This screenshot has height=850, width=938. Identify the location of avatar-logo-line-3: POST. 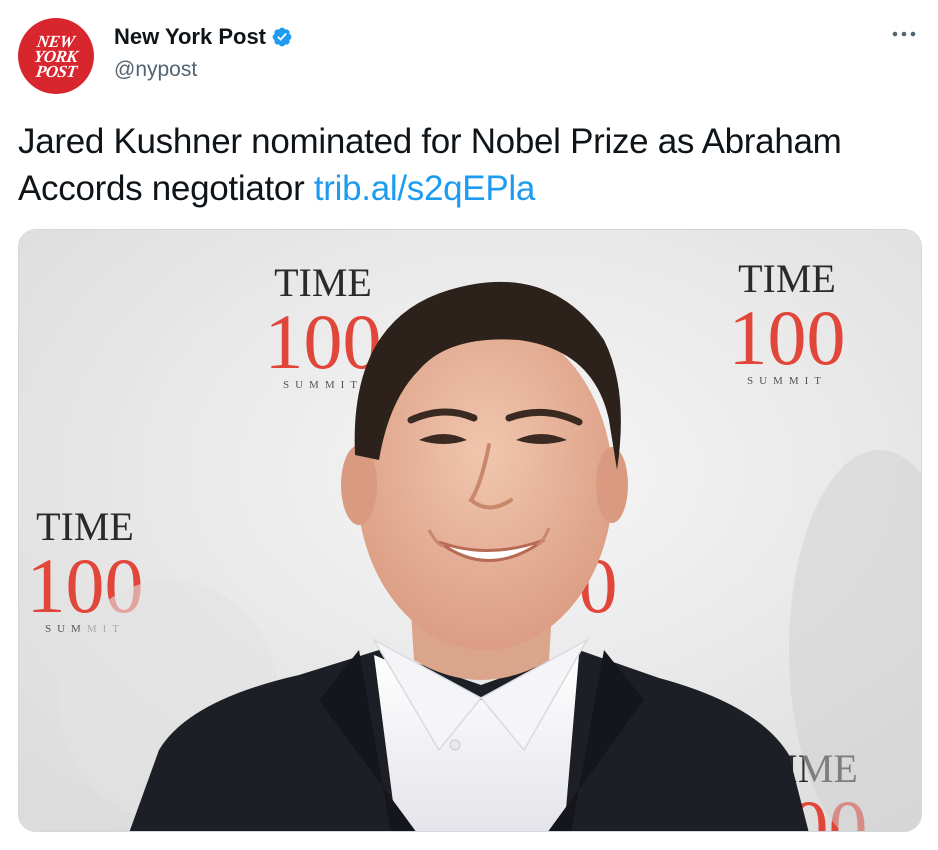
(56, 71).